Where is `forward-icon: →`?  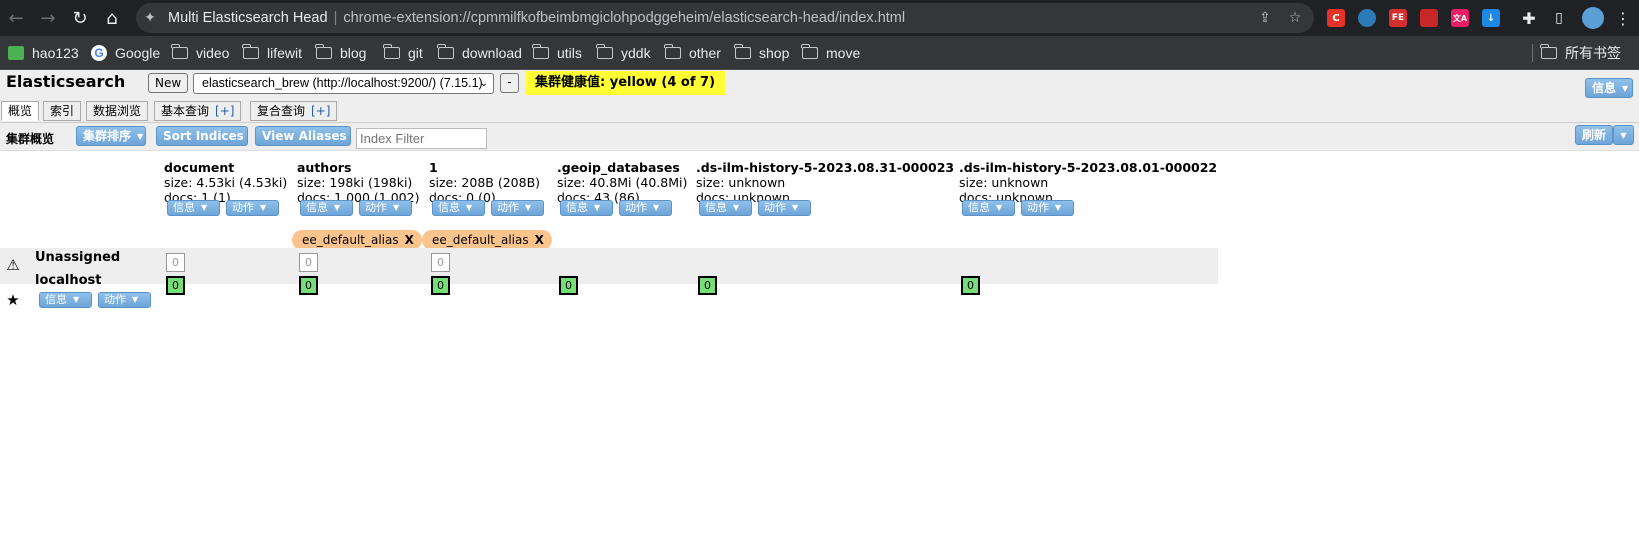
forward-icon: → is located at coordinates (48, 18).